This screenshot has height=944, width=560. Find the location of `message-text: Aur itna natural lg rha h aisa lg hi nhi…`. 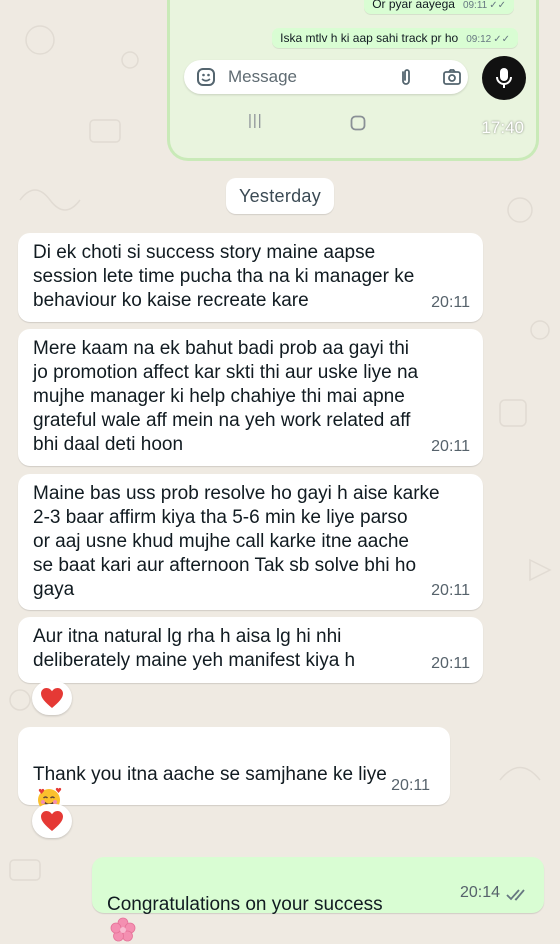

message-text: Aur itna natural lg rha h aisa lg hi nhi… is located at coordinates (194, 648).